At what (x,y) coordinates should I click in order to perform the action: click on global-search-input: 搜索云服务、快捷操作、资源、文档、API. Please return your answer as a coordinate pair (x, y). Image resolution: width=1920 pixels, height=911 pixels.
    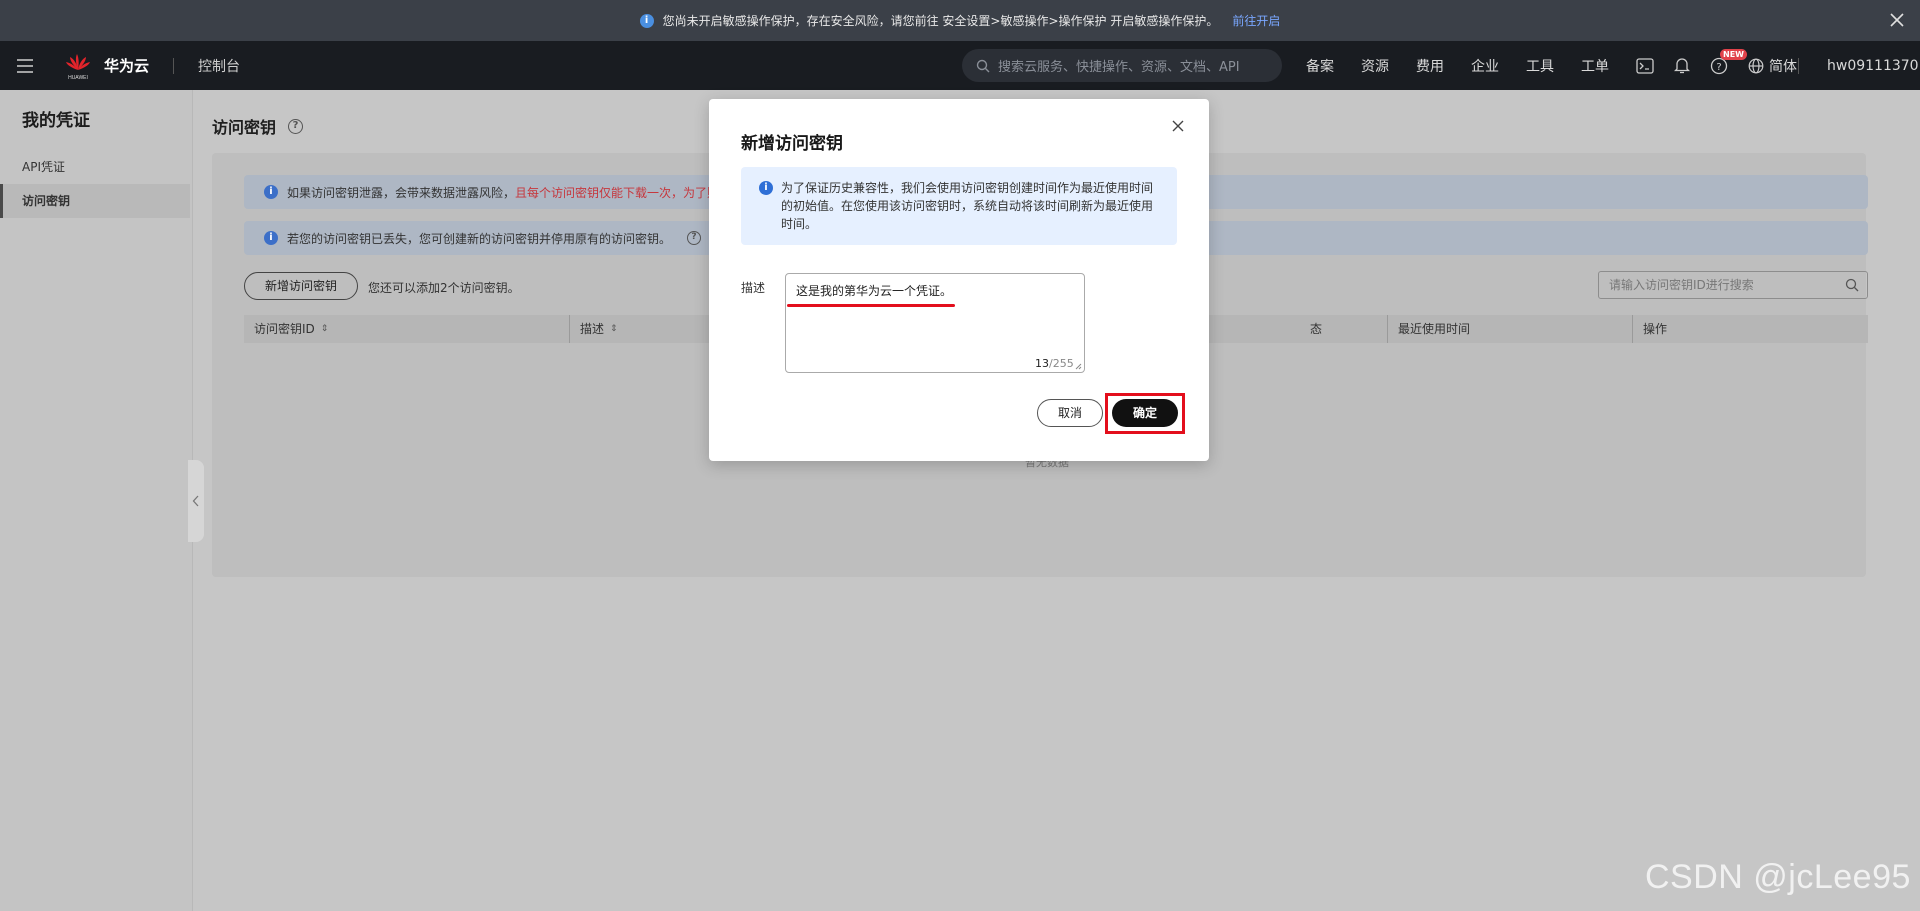
    Looking at the image, I should click on (1122, 65).